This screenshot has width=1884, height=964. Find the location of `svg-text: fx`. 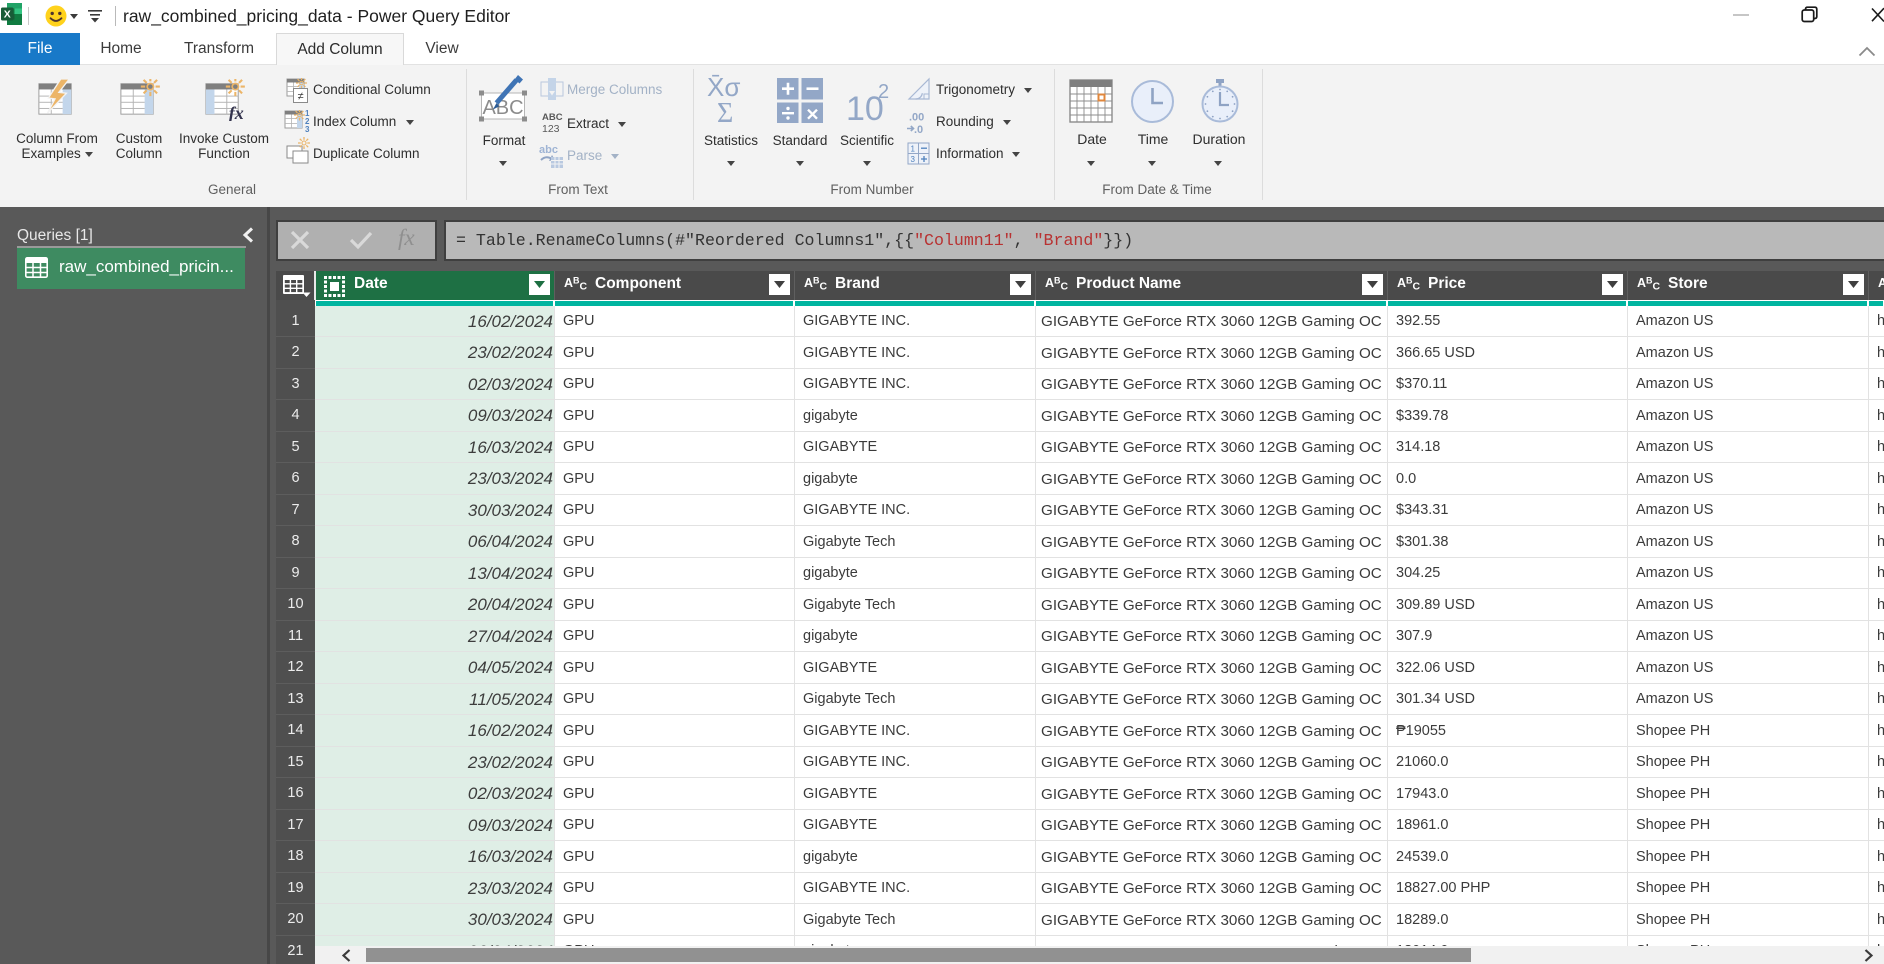

svg-text: fx is located at coordinates (236, 112).